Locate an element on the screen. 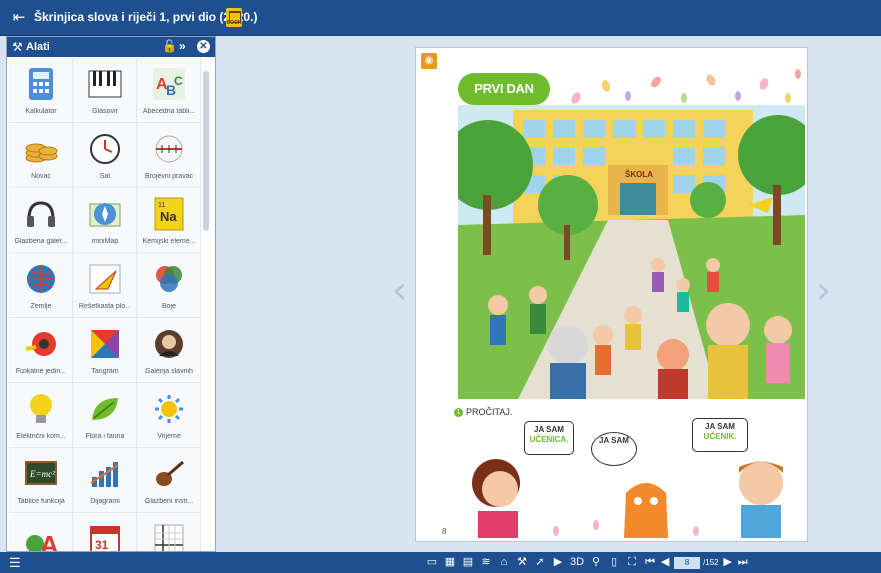 The image size is (881, 573). tools-panel-header: ⚒ Alati 🔓 » ✕ is located at coordinates (111, 47).